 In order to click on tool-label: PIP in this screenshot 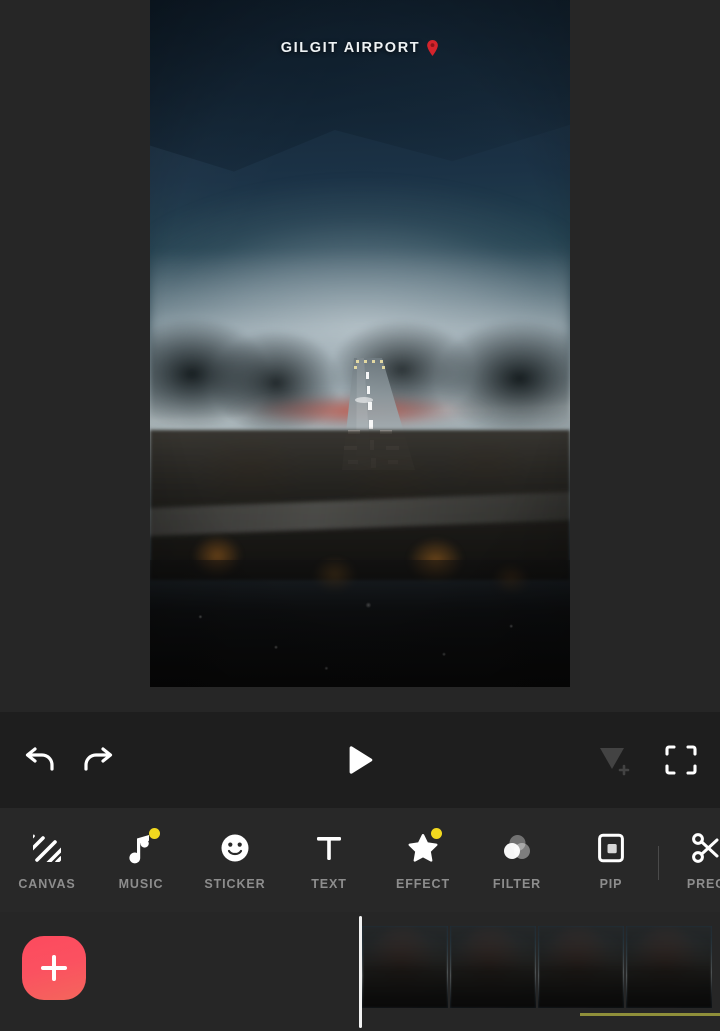, I will do `click(611, 884)`.